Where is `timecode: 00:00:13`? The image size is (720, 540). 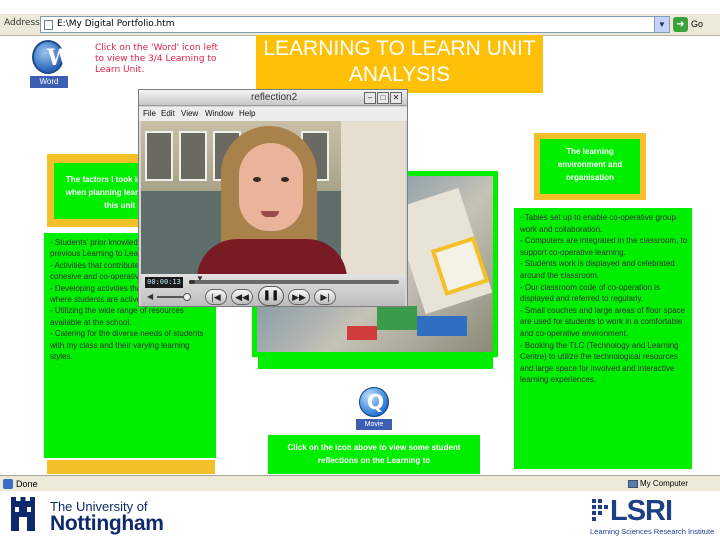
timecode: 00:00:13 is located at coordinates (164, 282).